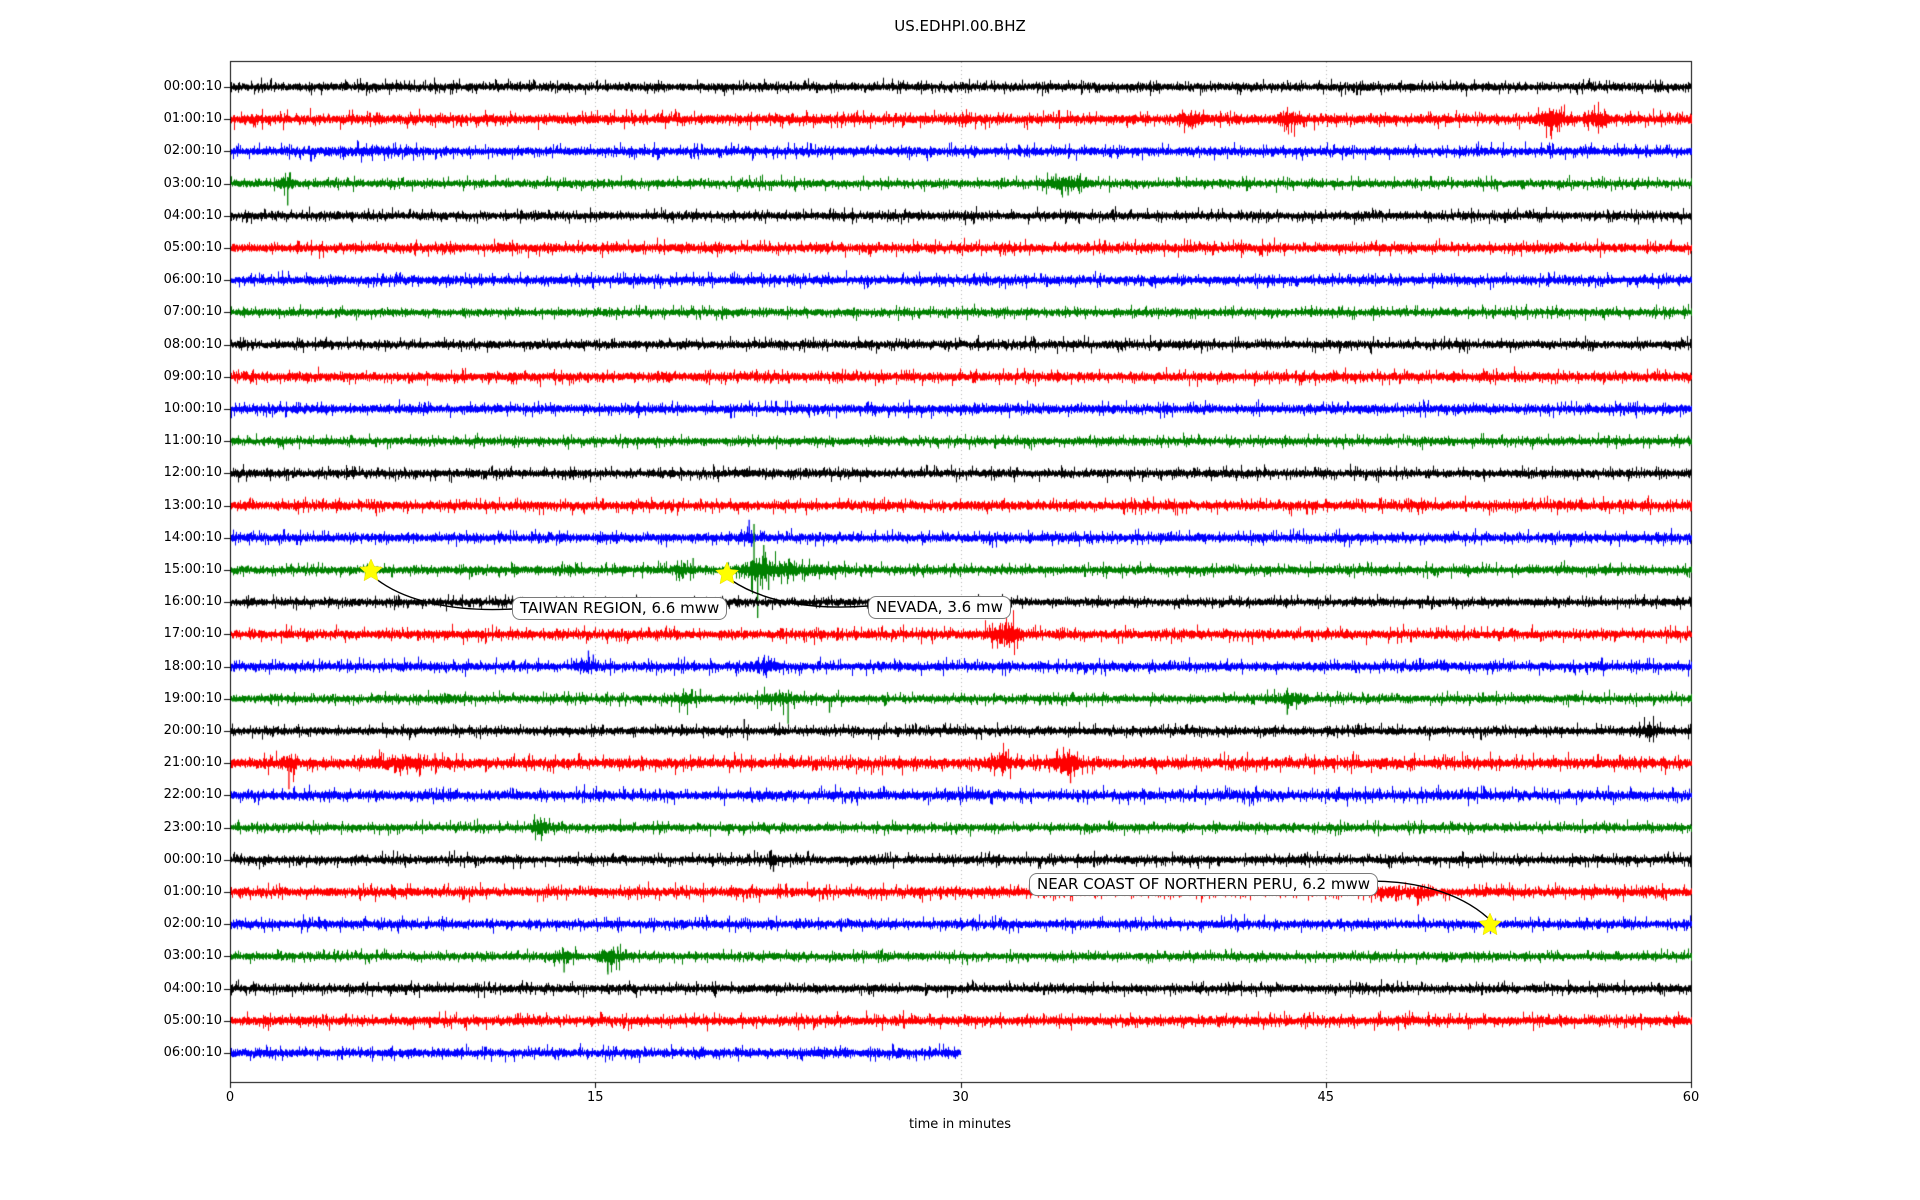 This screenshot has height=1200, width=1920. I want to click on event-annotation-nevada: NEVADA, 3.6 mw, so click(939, 607).